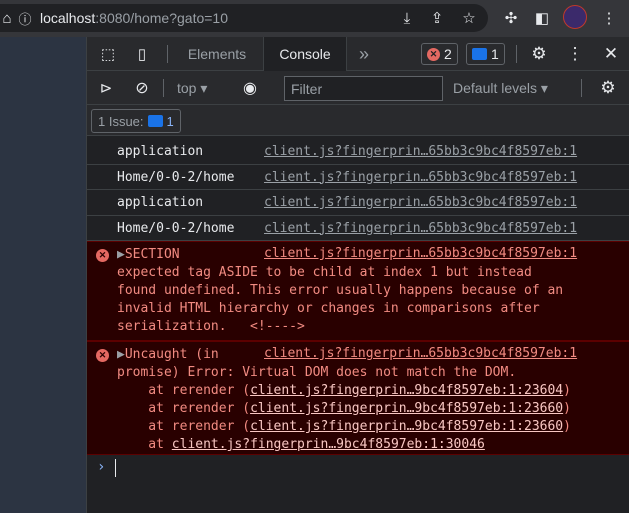 The height and width of the screenshot is (513, 629). What do you see at coordinates (406, 390) in the screenshot?
I see `stack-link: client.js?fingerprin…9bc4f8597eb:1:23604` at bounding box center [406, 390].